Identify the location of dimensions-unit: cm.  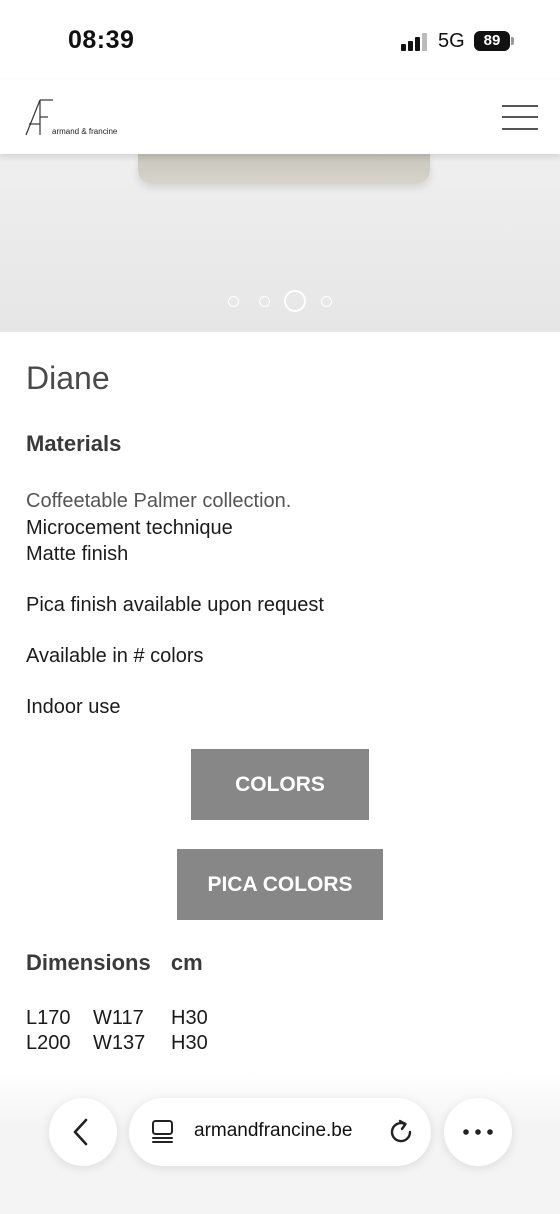
(186, 962).